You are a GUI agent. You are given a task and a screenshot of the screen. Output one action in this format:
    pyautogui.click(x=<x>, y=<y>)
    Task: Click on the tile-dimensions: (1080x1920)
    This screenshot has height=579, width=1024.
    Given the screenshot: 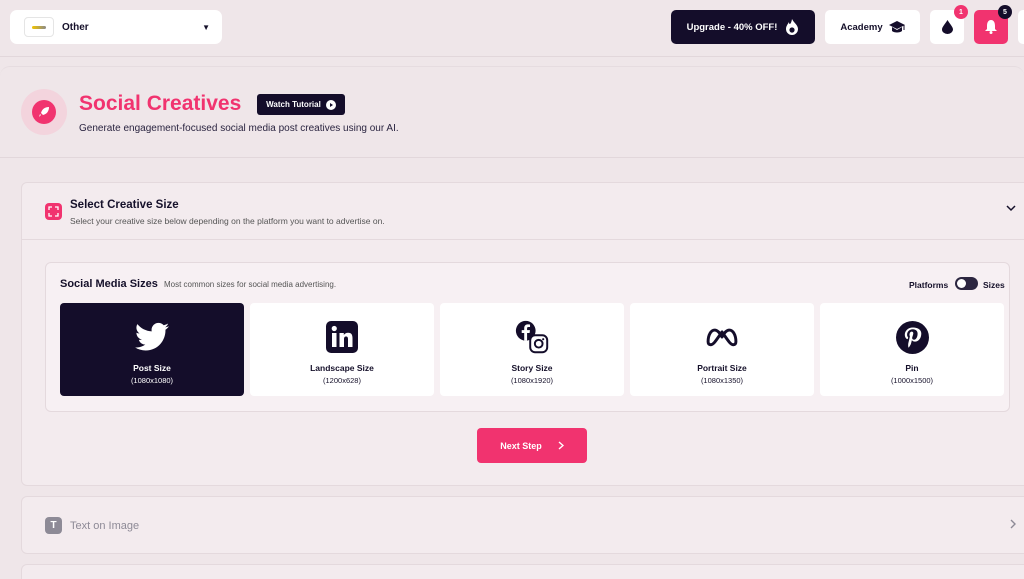 What is the action you would take?
    pyautogui.click(x=532, y=380)
    